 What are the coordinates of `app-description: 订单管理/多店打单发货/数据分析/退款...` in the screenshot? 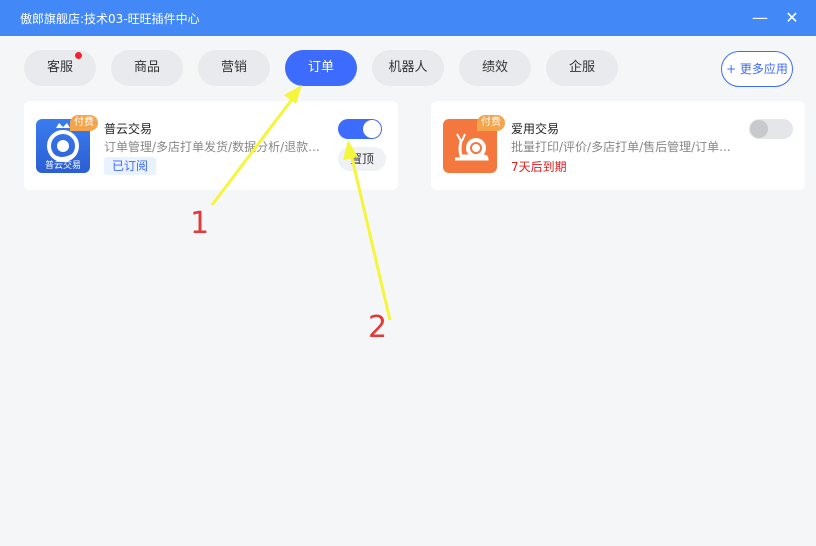 It's located at (212, 147).